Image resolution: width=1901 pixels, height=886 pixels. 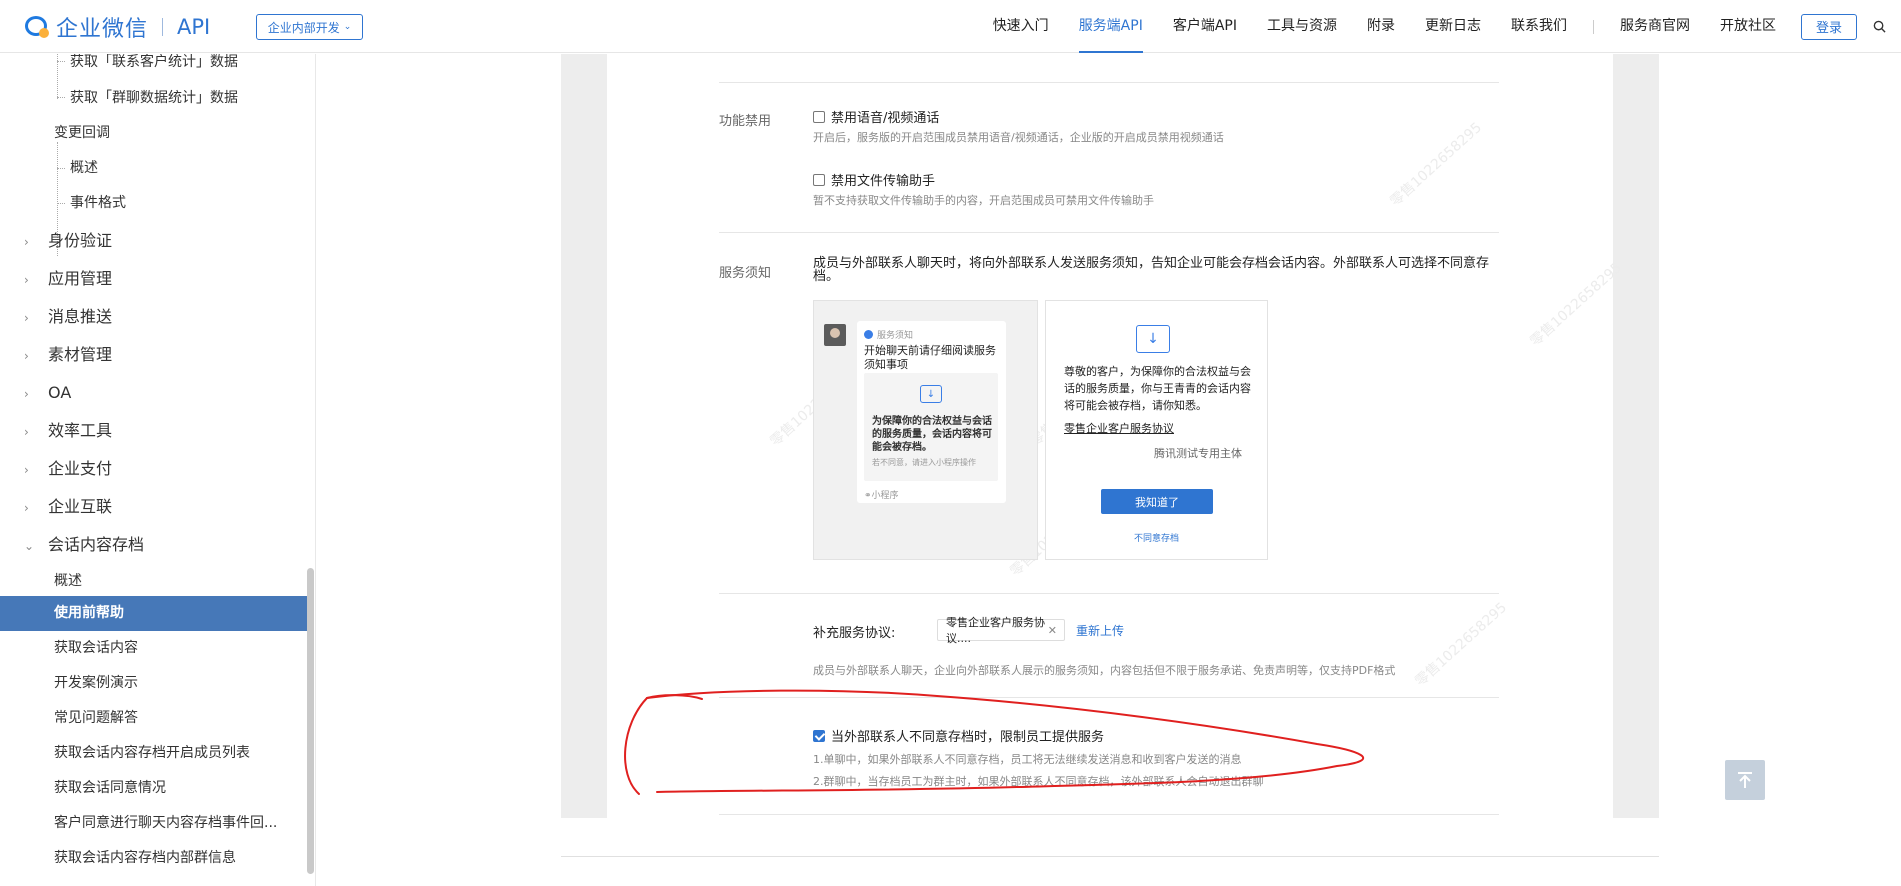 What do you see at coordinates (874, 179) in the screenshot?
I see `option-disable-file-helper: 禁用文件传输助手` at bounding box center [874, 179].